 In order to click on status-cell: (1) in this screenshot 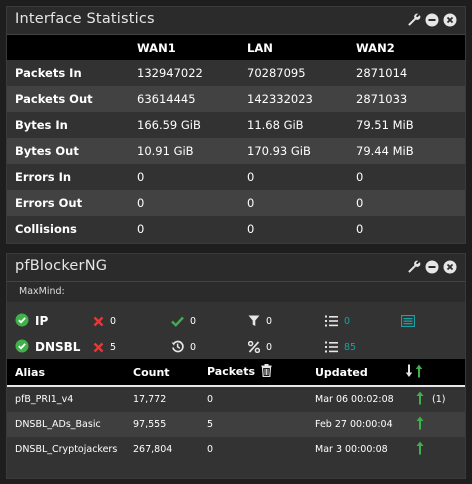, I will do `click(435, 399)`.